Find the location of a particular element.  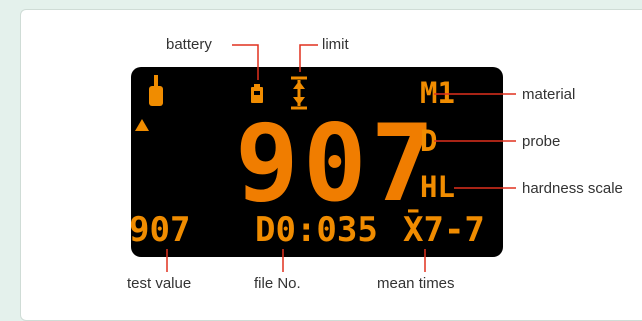

mean-times-label: mean times is located at coordinates (416, 283).